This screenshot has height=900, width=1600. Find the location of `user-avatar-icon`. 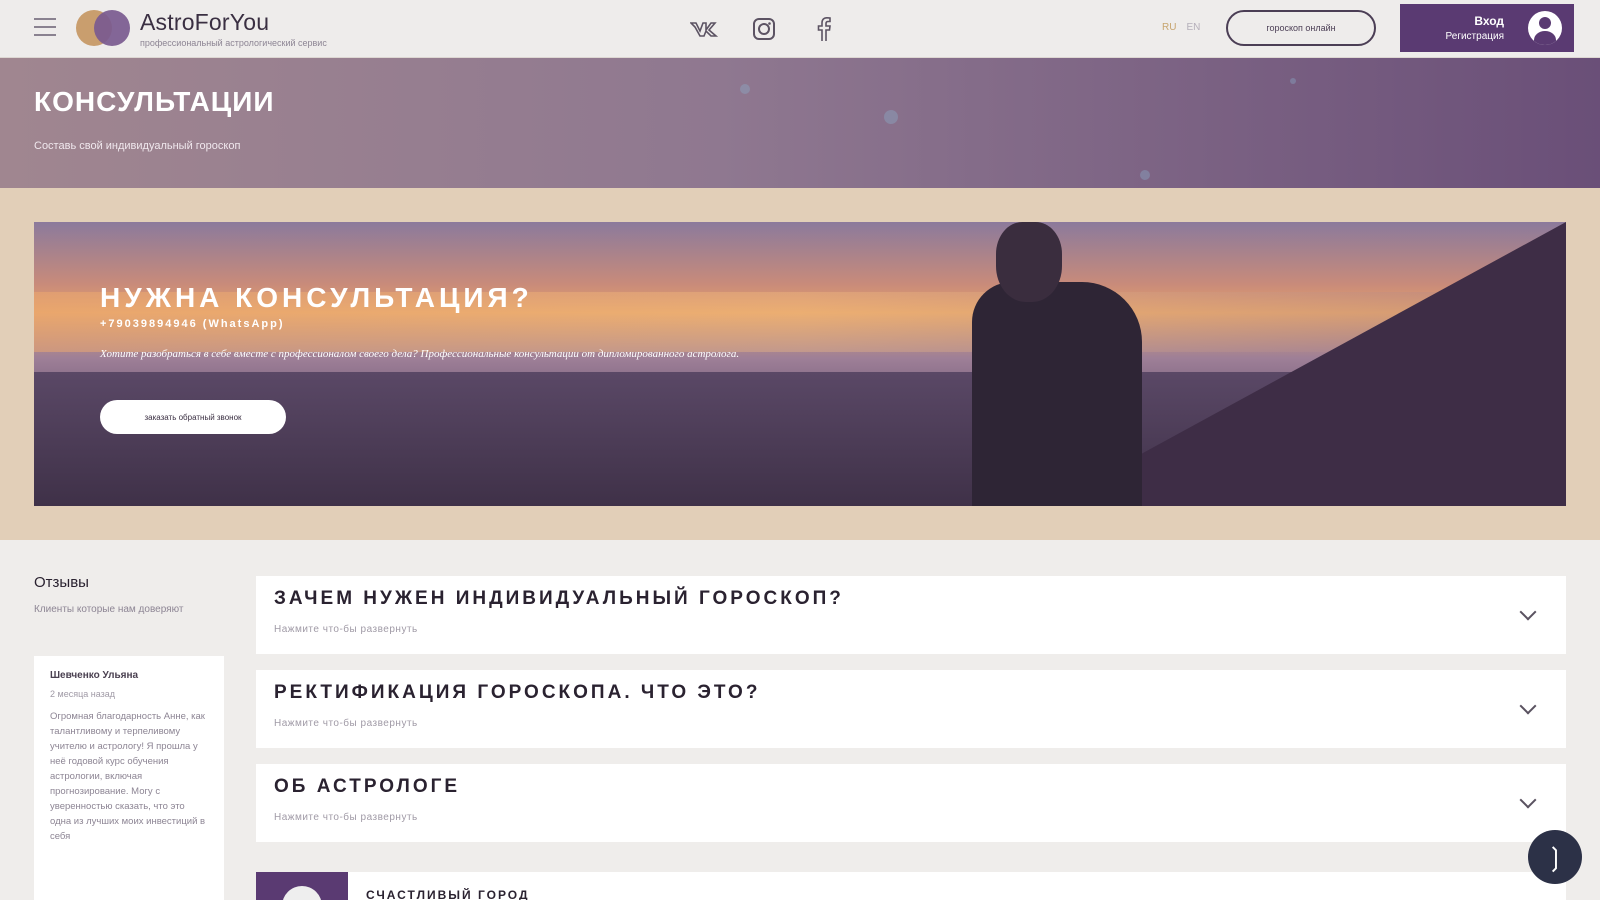

user-avatar-icon is located at coordinates (1545, 28).